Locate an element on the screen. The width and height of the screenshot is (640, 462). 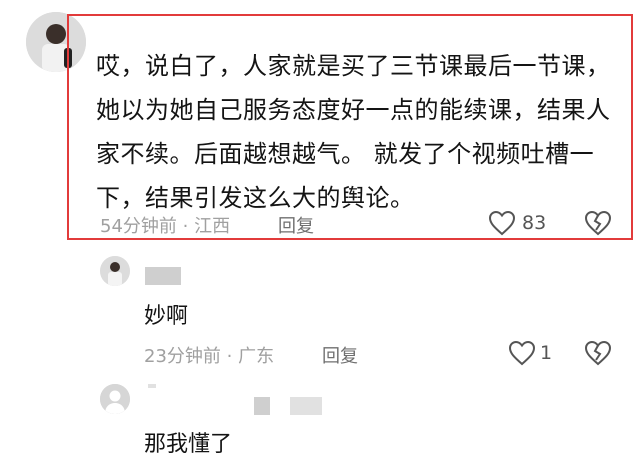
comment-3-avatar is located at coordinates (115, 399).